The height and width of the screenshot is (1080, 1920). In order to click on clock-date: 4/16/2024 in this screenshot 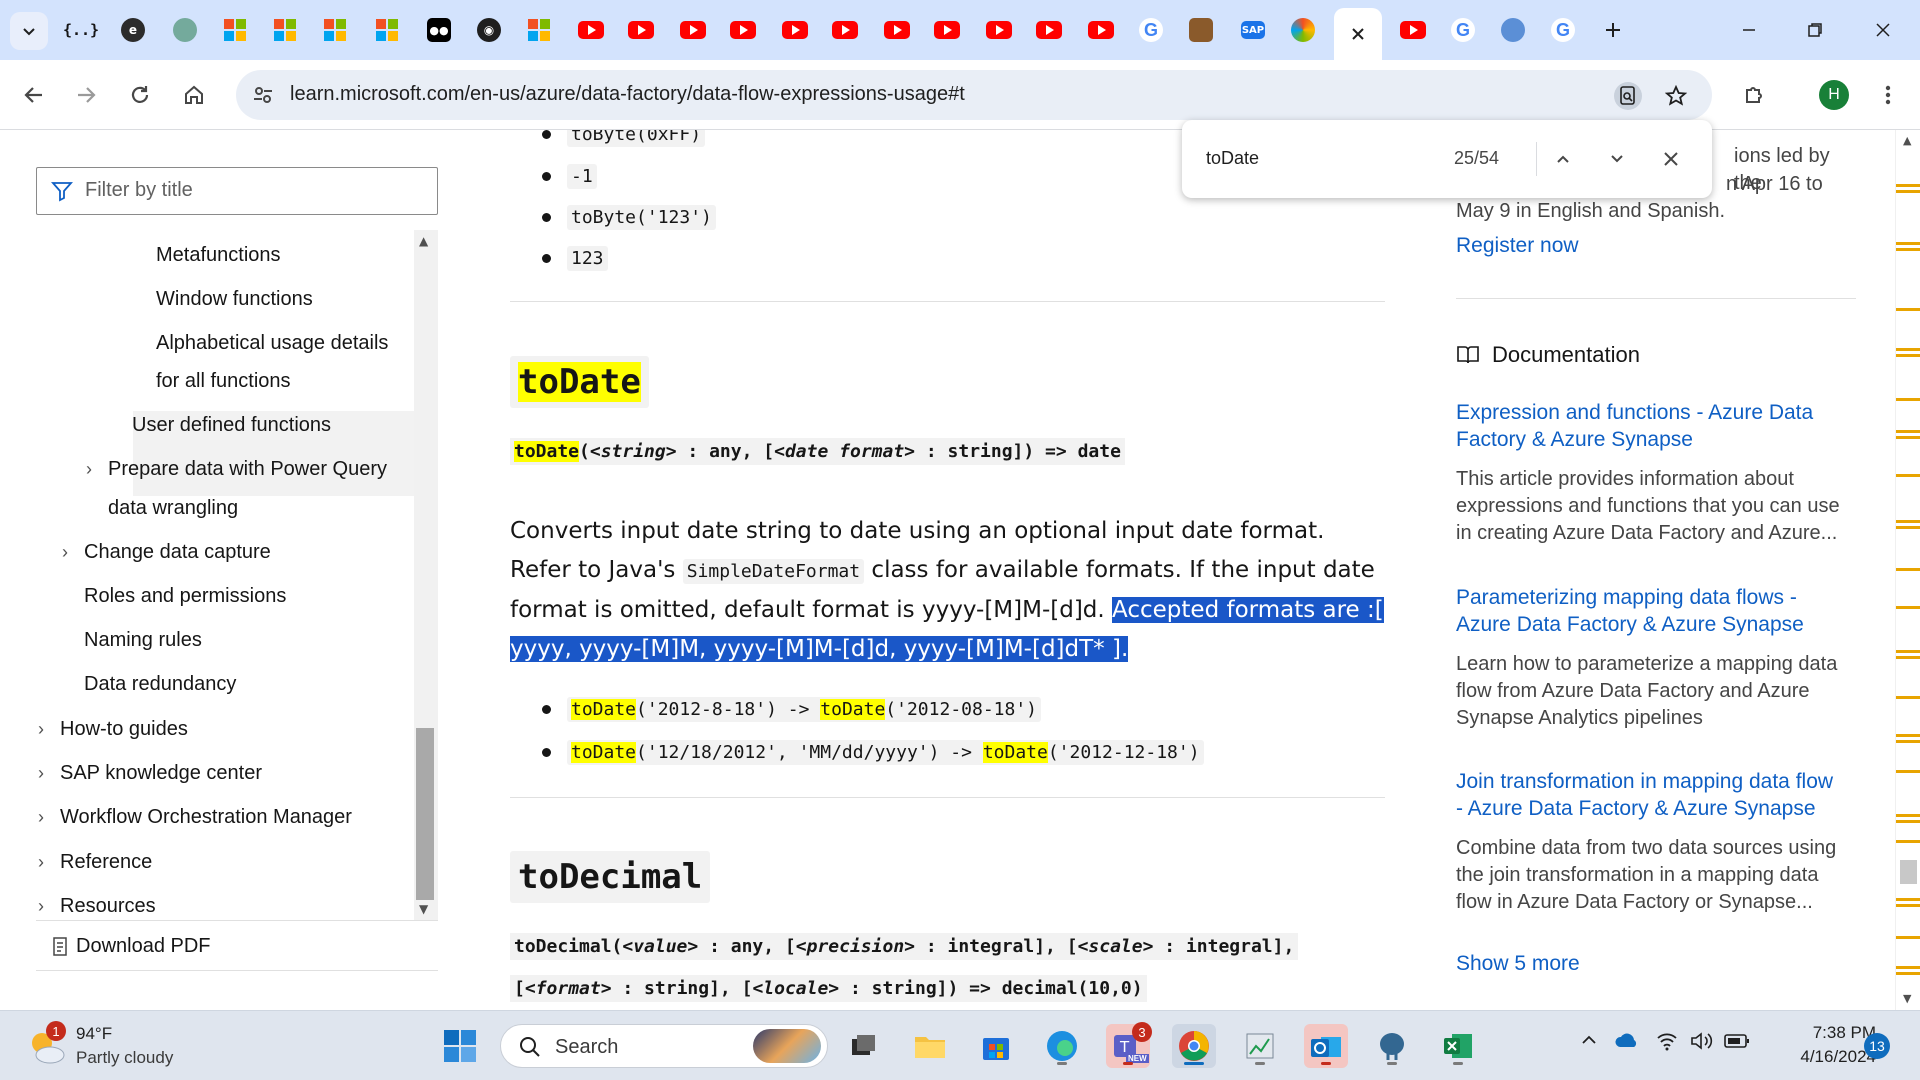, I will do `click(1825, 1057)`.